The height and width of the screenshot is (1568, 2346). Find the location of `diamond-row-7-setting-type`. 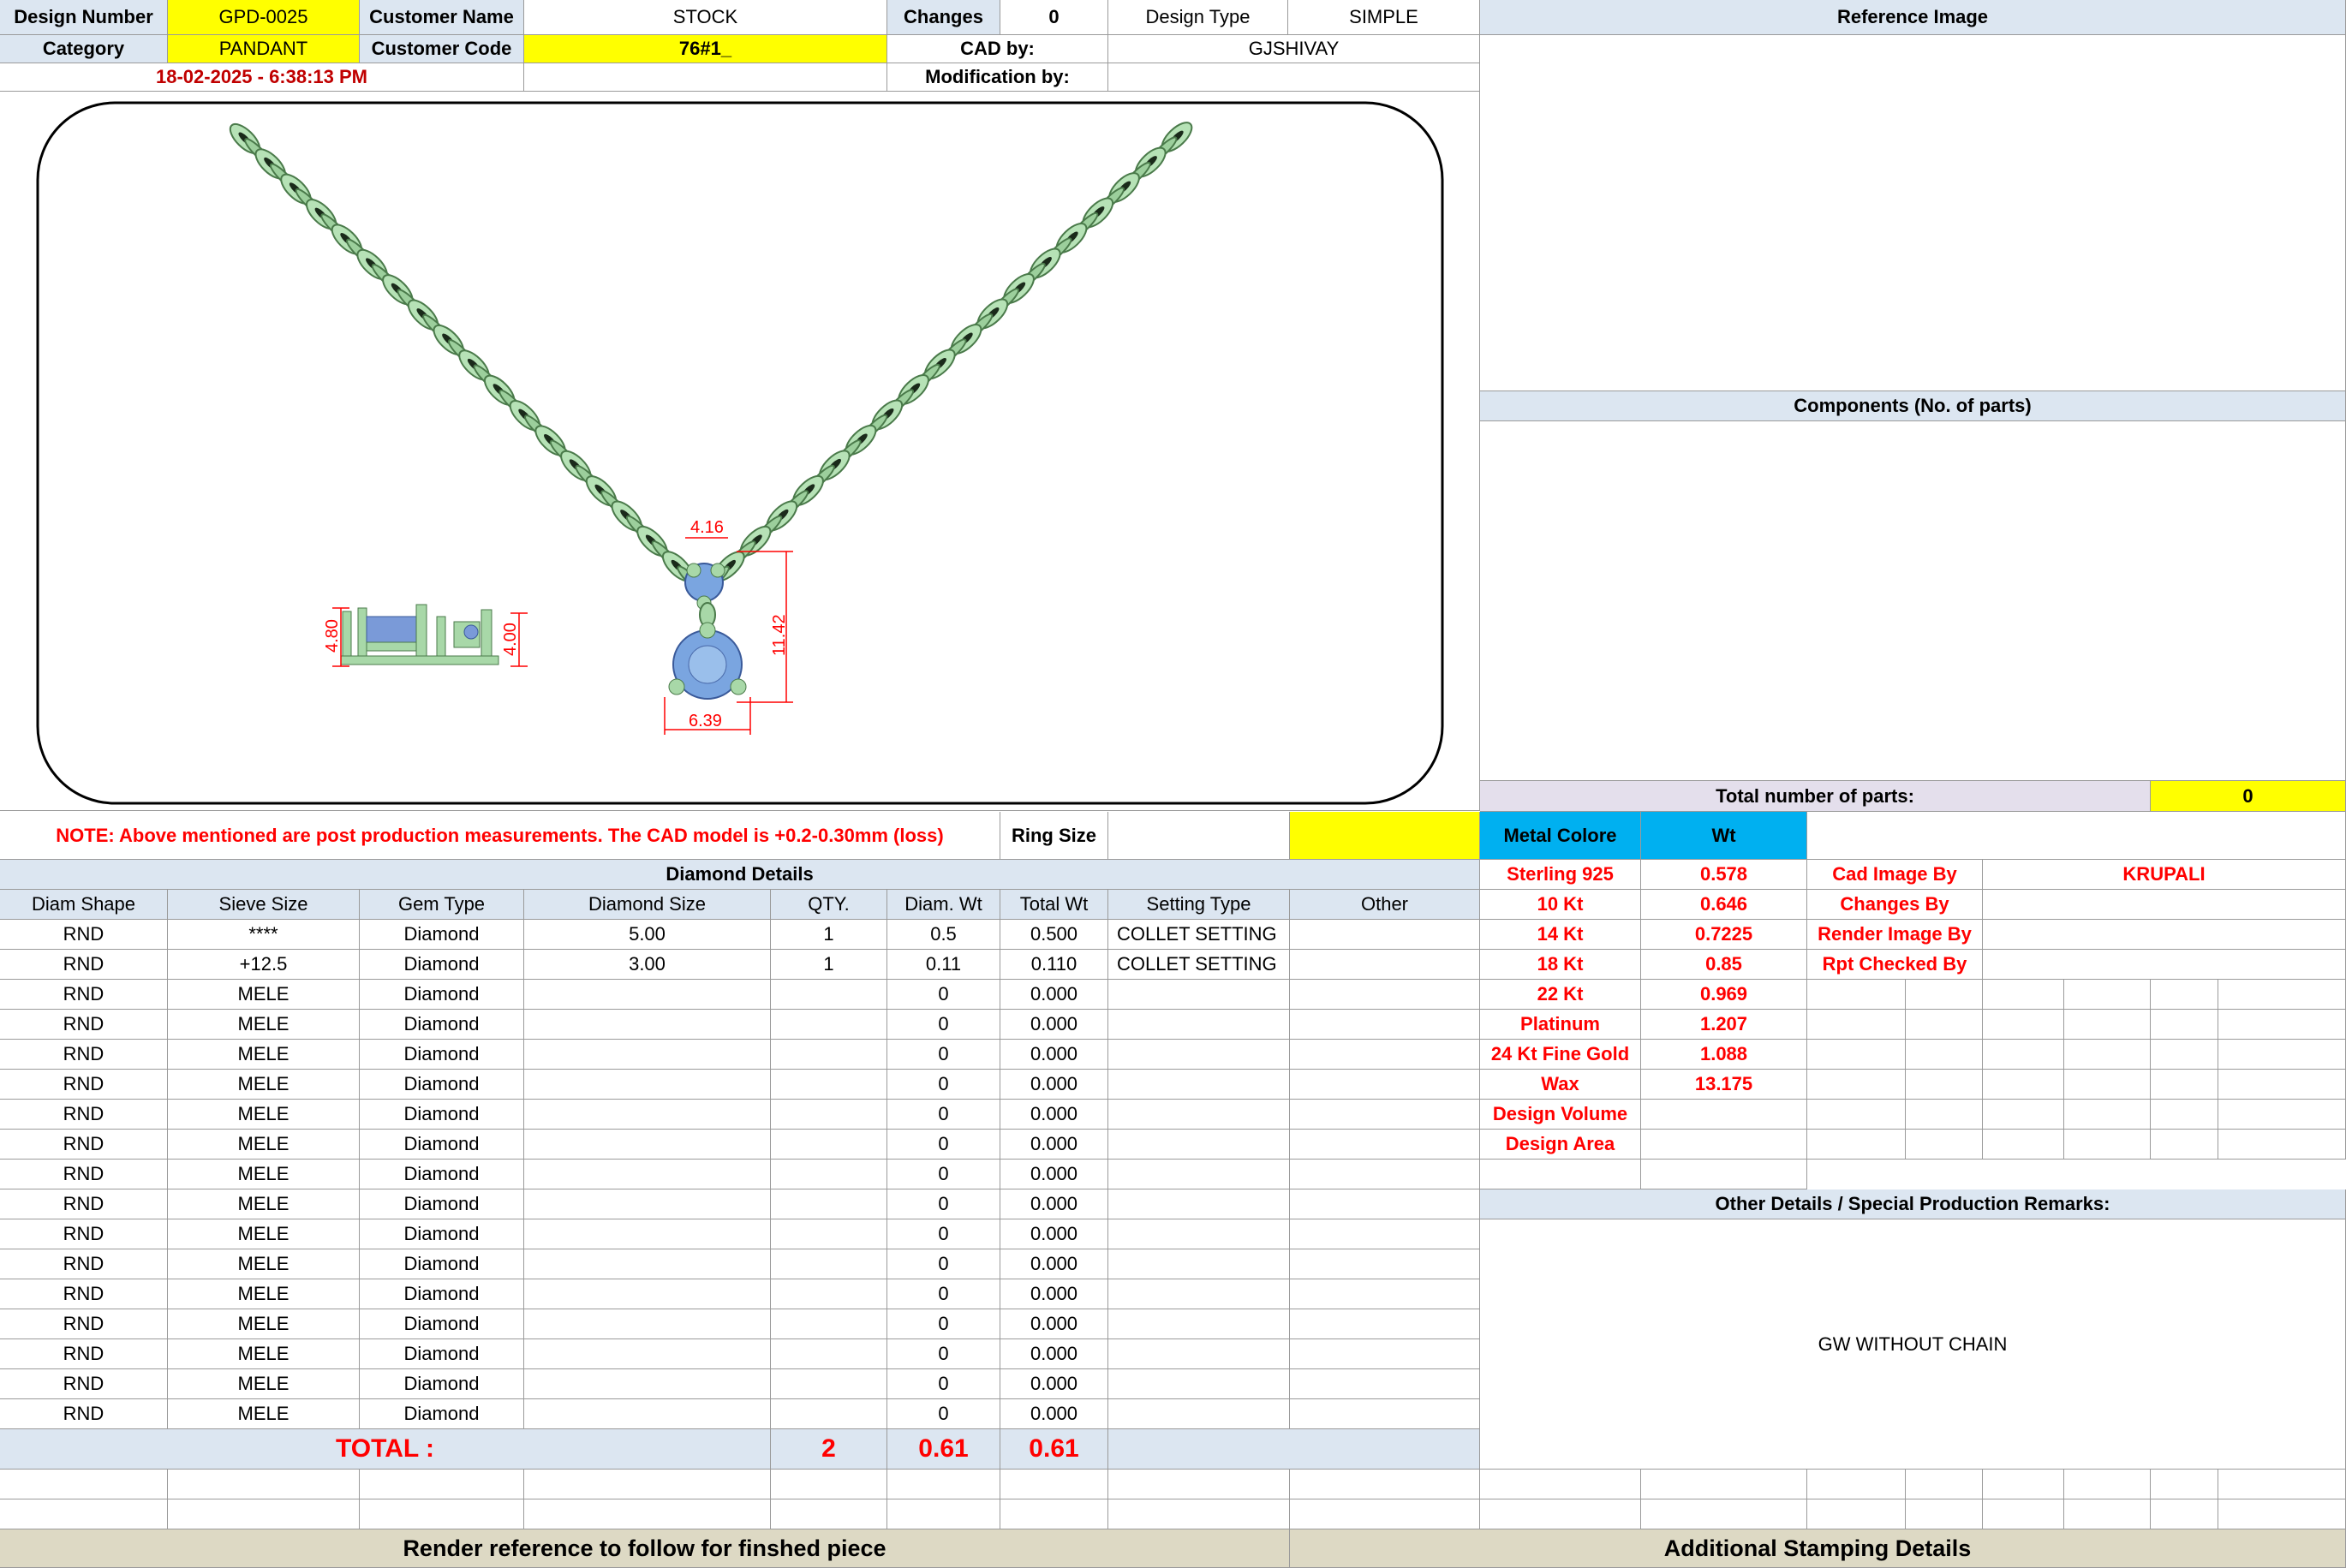

diamond-row-7-setting-type is located at coordinates (1199, 1115).